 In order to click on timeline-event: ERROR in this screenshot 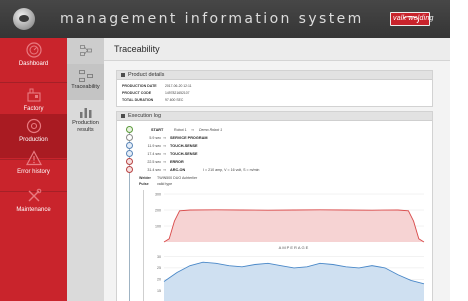, I will do `click(177, 162)`.